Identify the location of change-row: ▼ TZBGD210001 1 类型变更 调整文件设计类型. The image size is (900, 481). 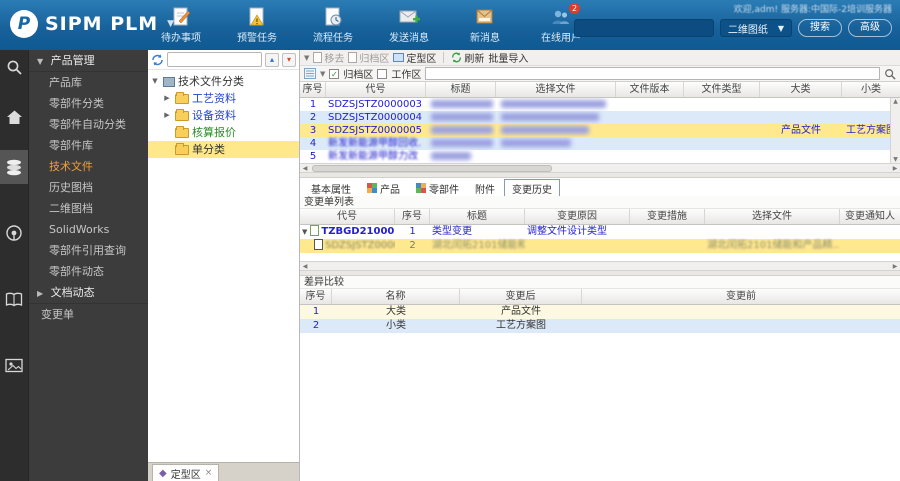
(600, 232).